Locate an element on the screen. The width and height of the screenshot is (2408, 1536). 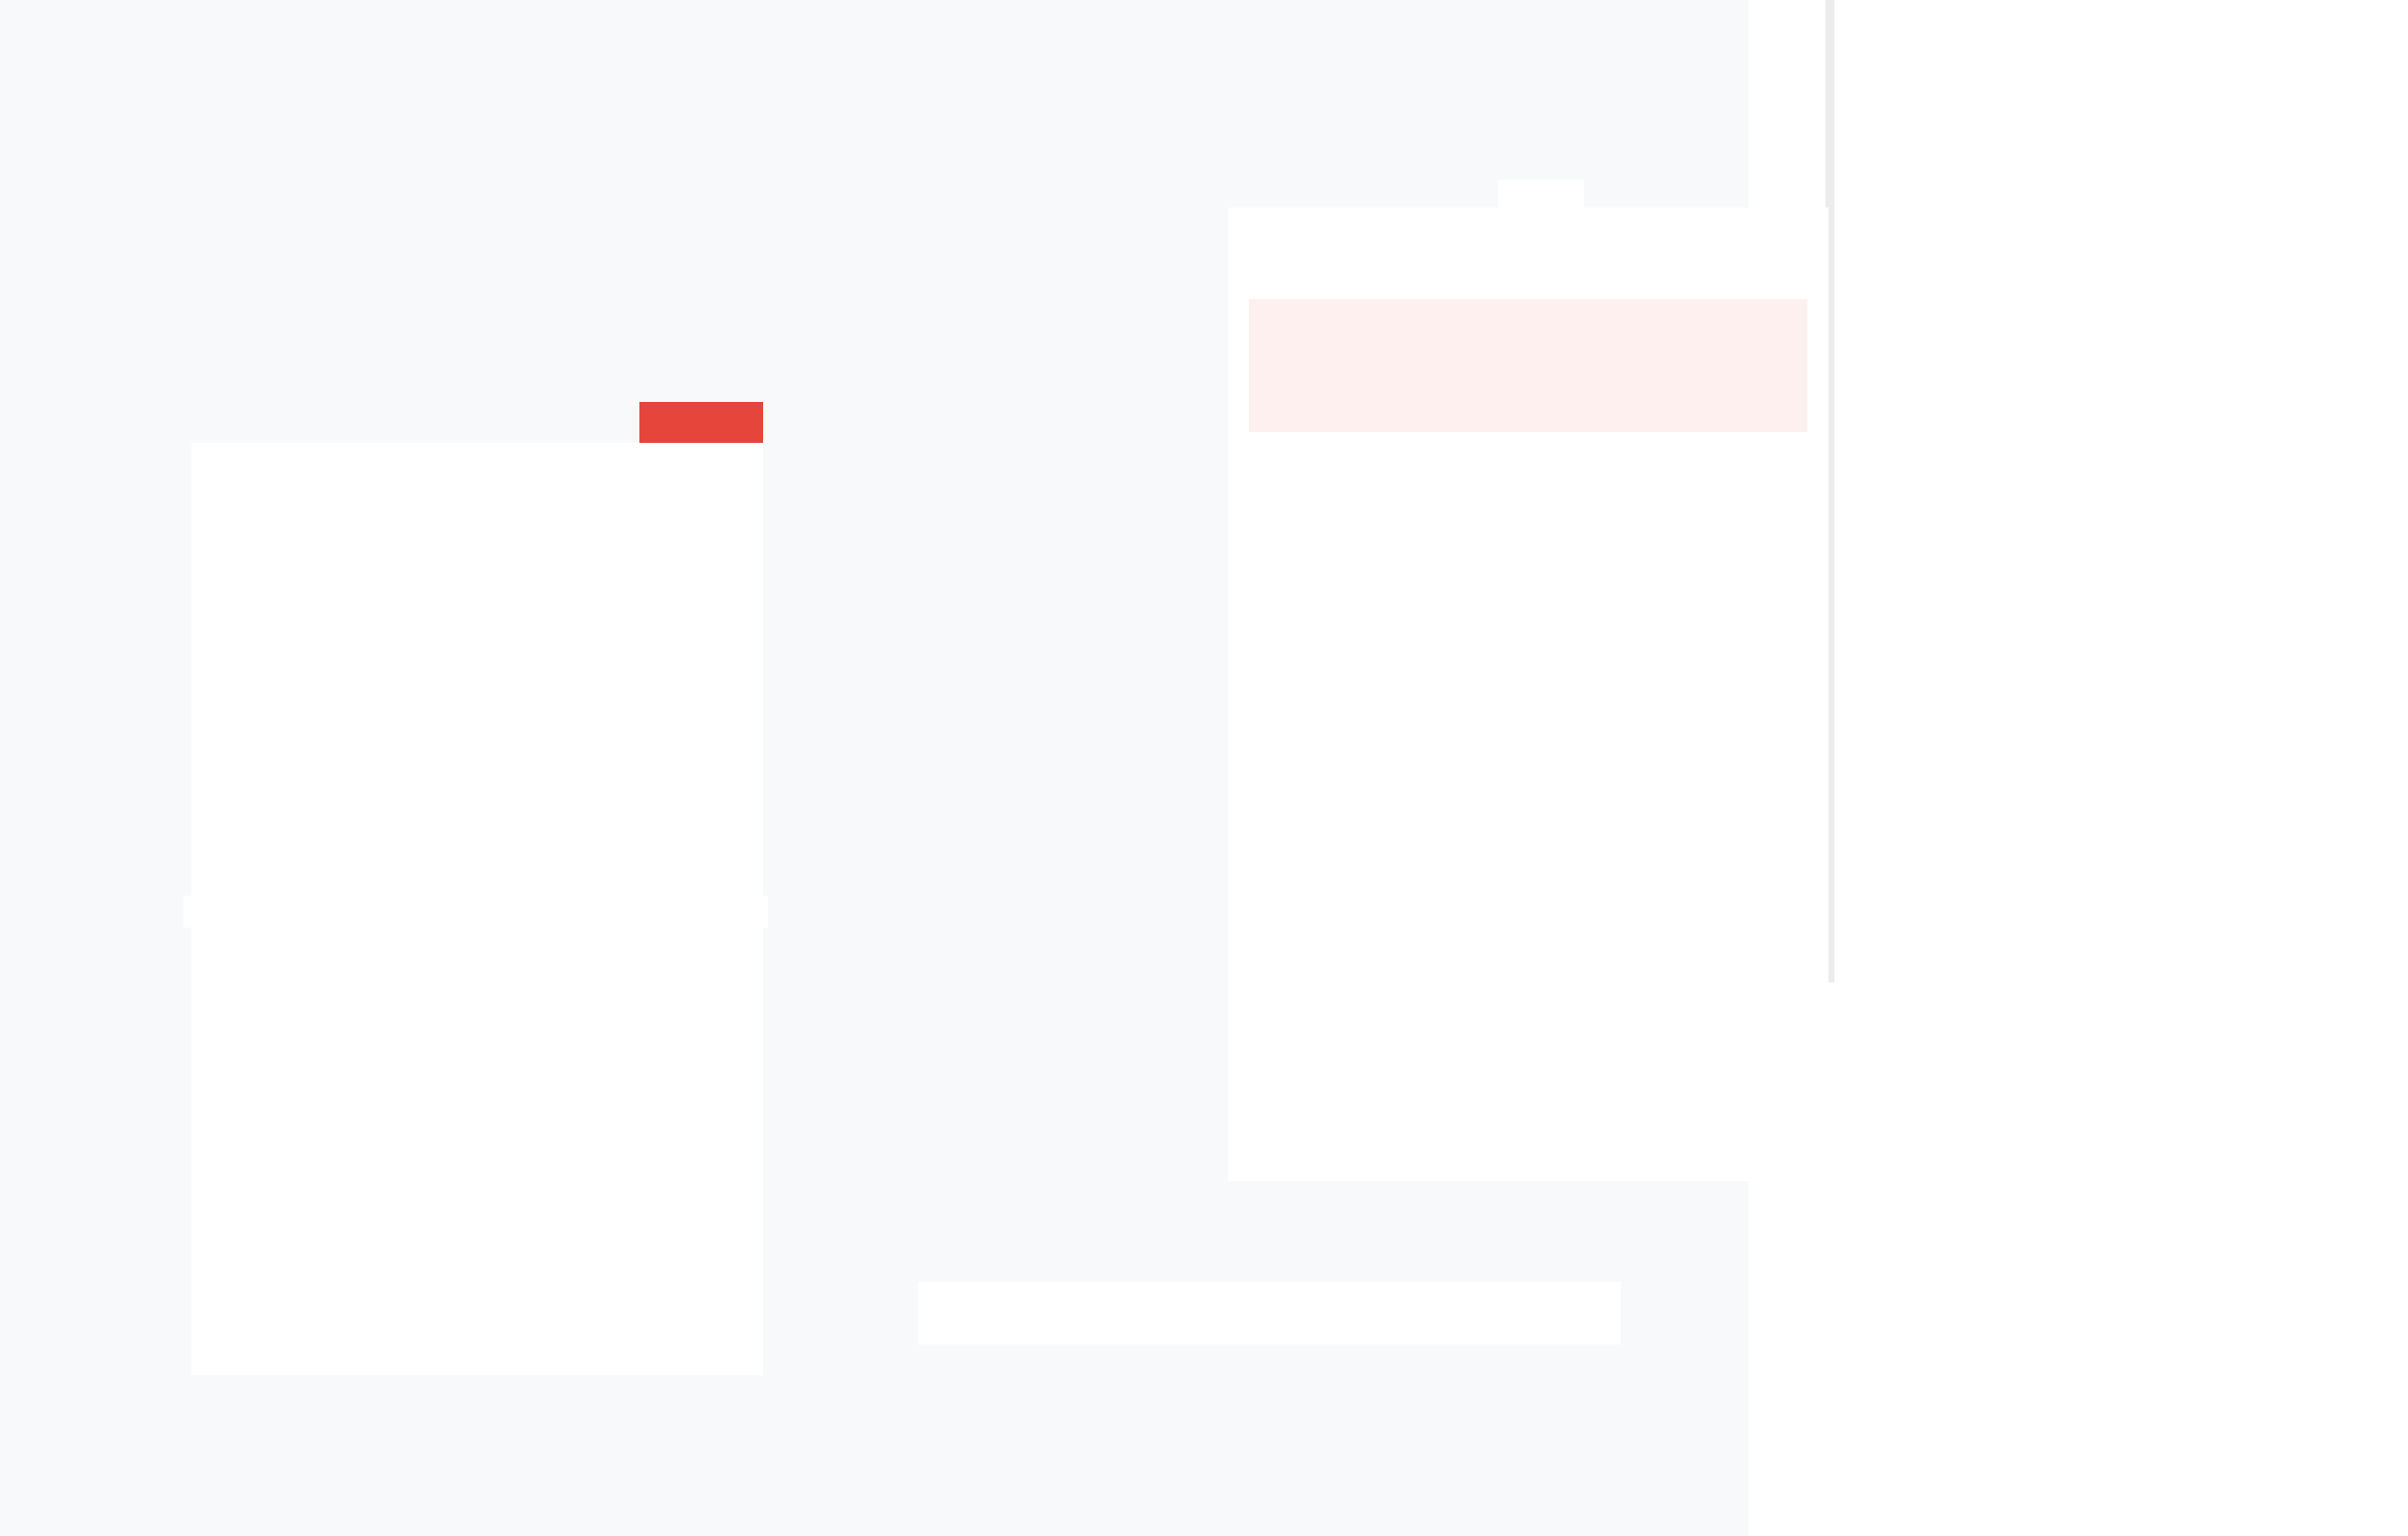
resize-handle-left is located at coordinates (191, 912).